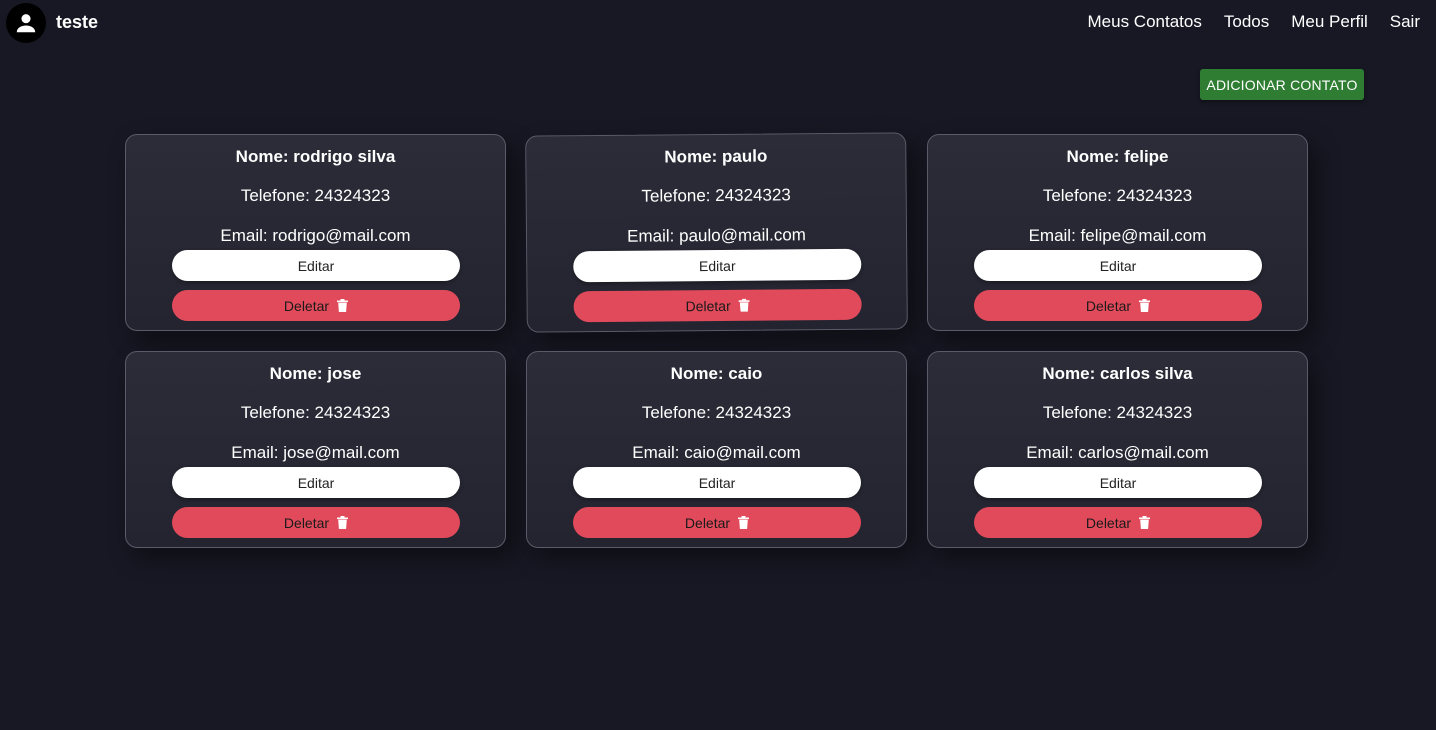 This screenshot has width=1436, height=730. Describe the element at coordinates (716, 373) in the screenshot. I see `contact-name: Nome: caio` at that location.